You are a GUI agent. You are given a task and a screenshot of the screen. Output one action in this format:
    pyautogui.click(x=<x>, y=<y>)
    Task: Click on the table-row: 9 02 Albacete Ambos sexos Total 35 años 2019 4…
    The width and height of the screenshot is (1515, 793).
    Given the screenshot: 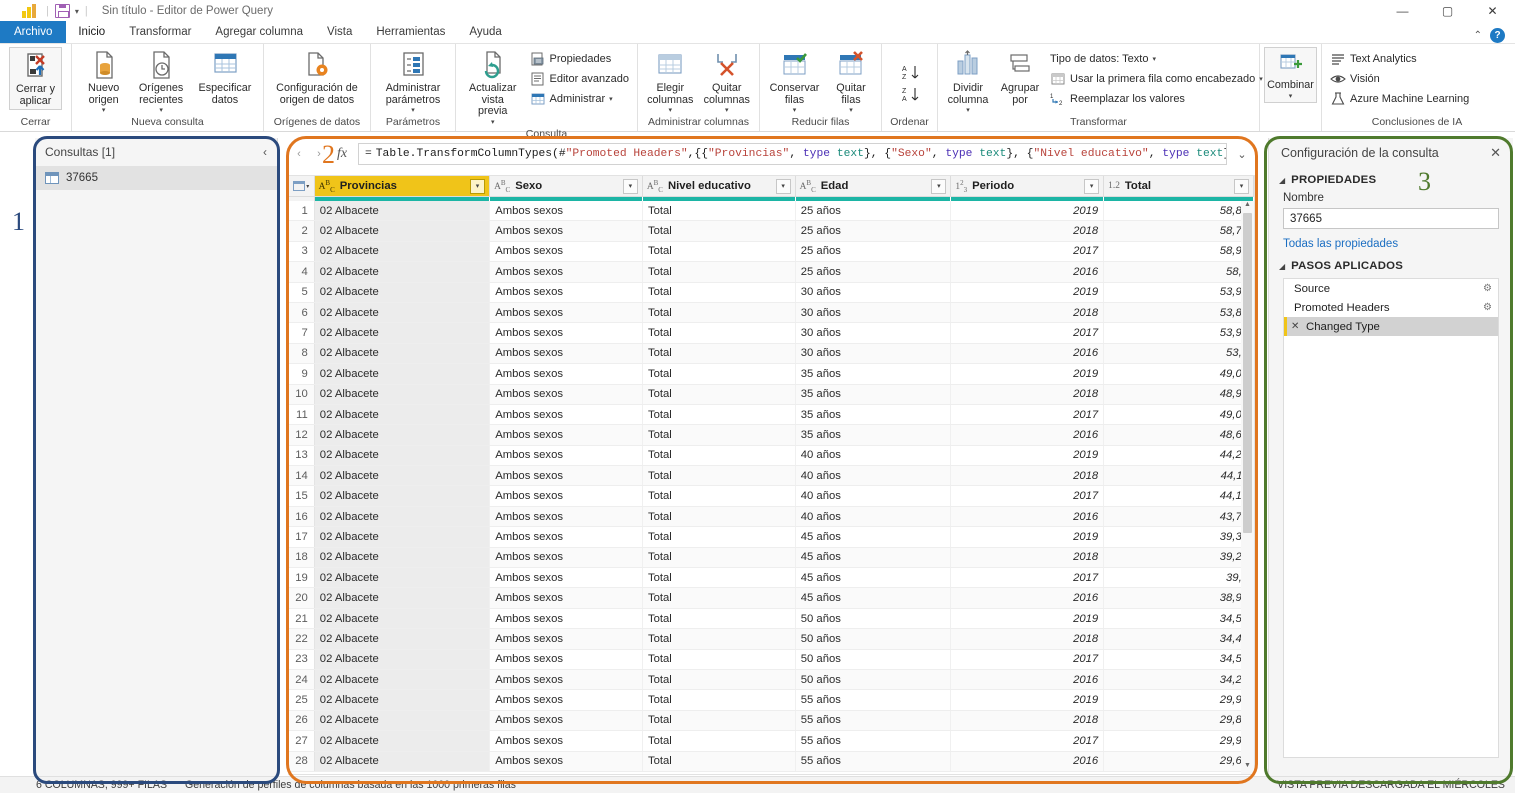 What is the action you would take?
    pyautogui.click(x=771, y=374)
    